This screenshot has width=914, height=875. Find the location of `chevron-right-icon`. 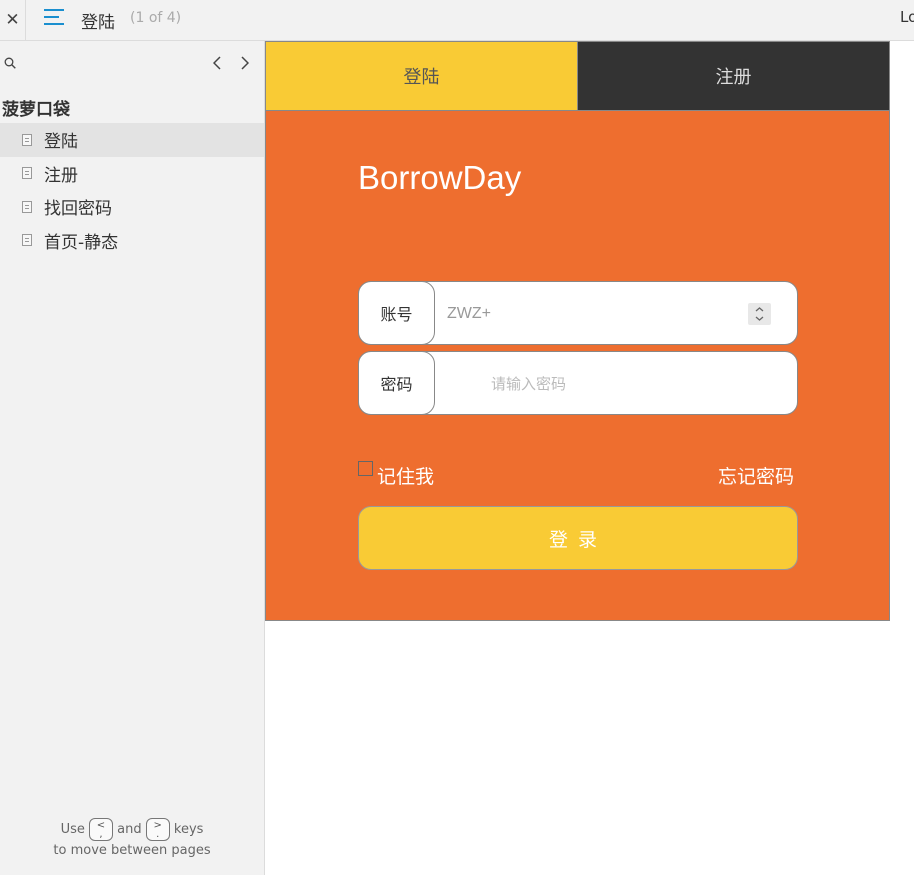

chevron-right-icon is located at coordinates (245, 63).